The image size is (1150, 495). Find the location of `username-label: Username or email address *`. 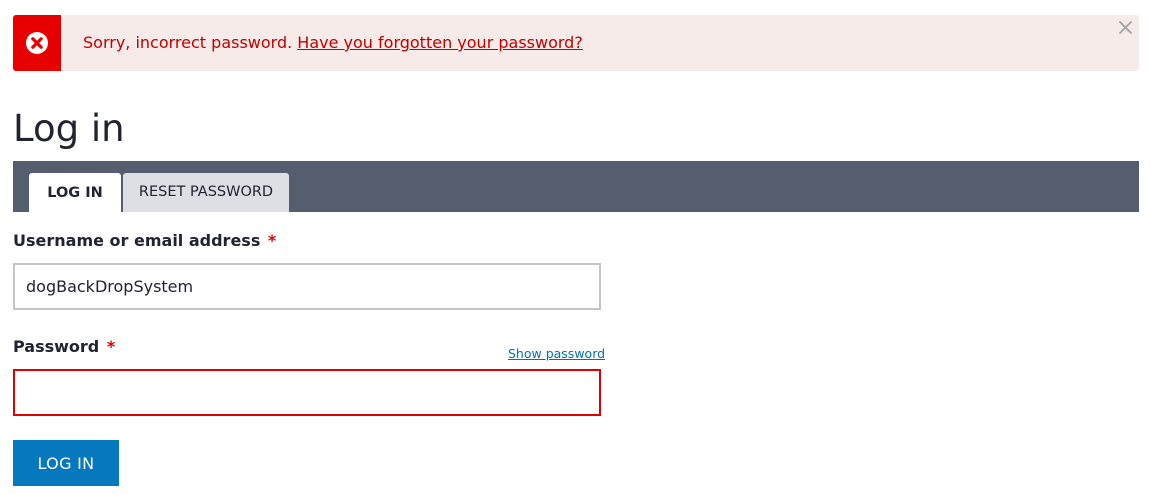

username-label: Username or email address * is located at coordinates (144, 240).